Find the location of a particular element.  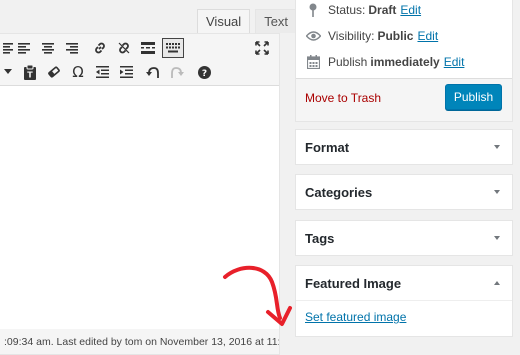

align-center-icon is located at coordinates (48, 48).